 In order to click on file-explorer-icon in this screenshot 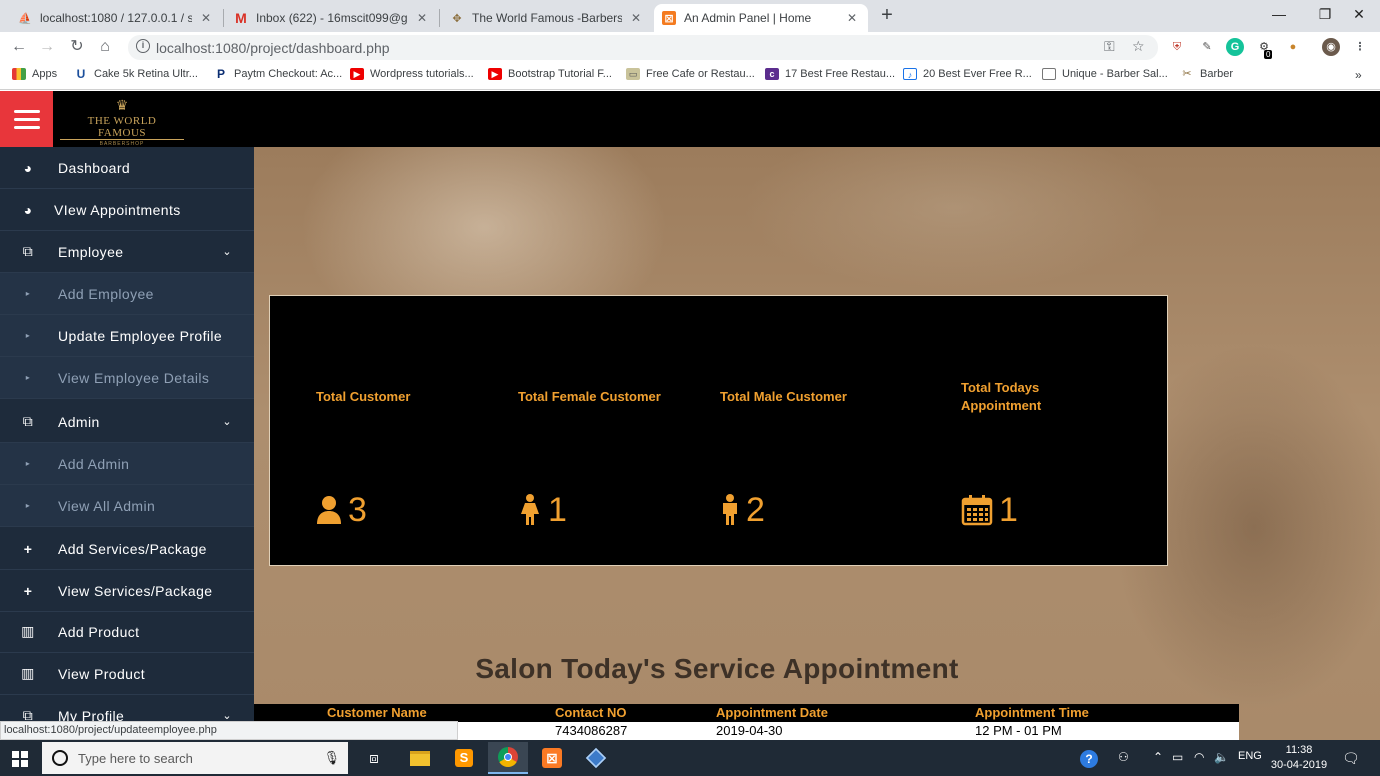, I will do `click(420, 758)`.